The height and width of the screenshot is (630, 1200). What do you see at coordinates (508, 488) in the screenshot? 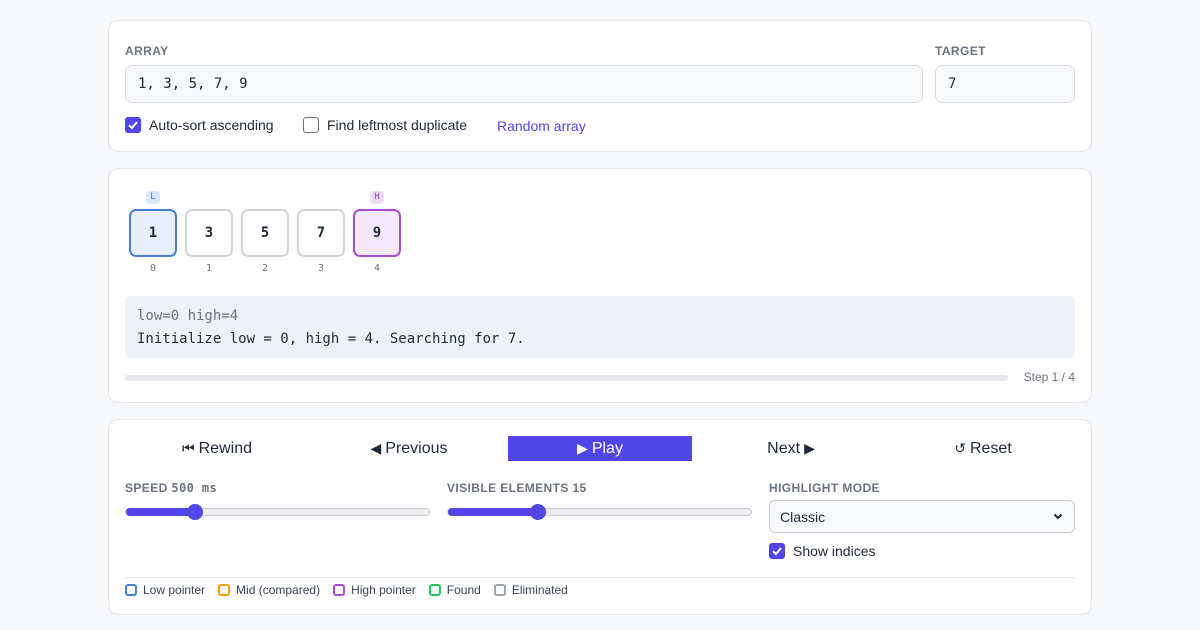
I see `visible-elements-label-text: VISIBLE ELEMENTS` at bounding box center [508, 488].